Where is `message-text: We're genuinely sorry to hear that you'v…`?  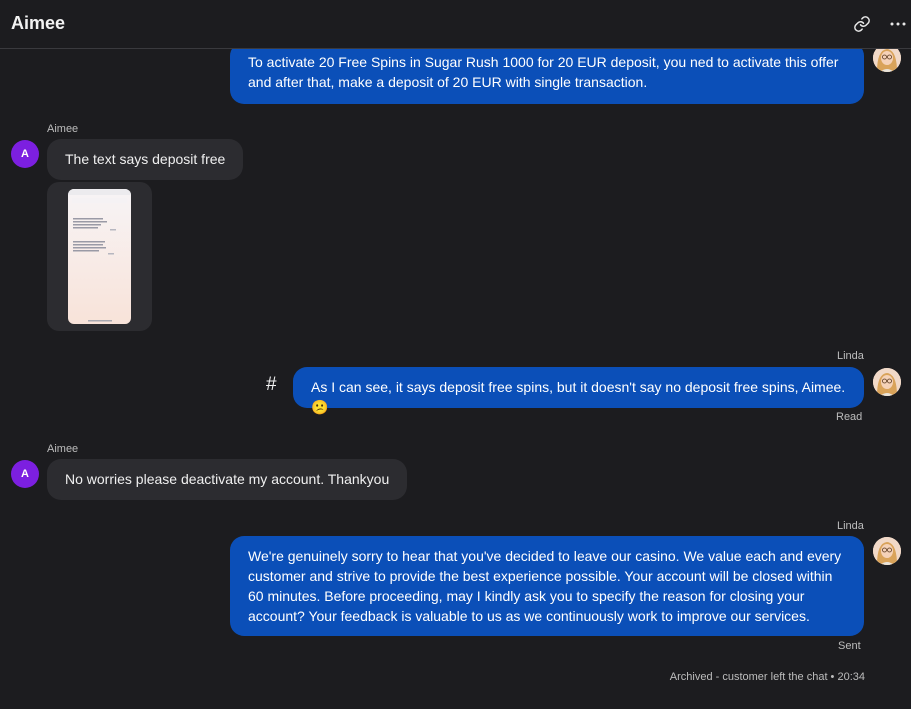 message-text: We're genuinely sorry to hear that you'v… is located at coordinates (545, 586).